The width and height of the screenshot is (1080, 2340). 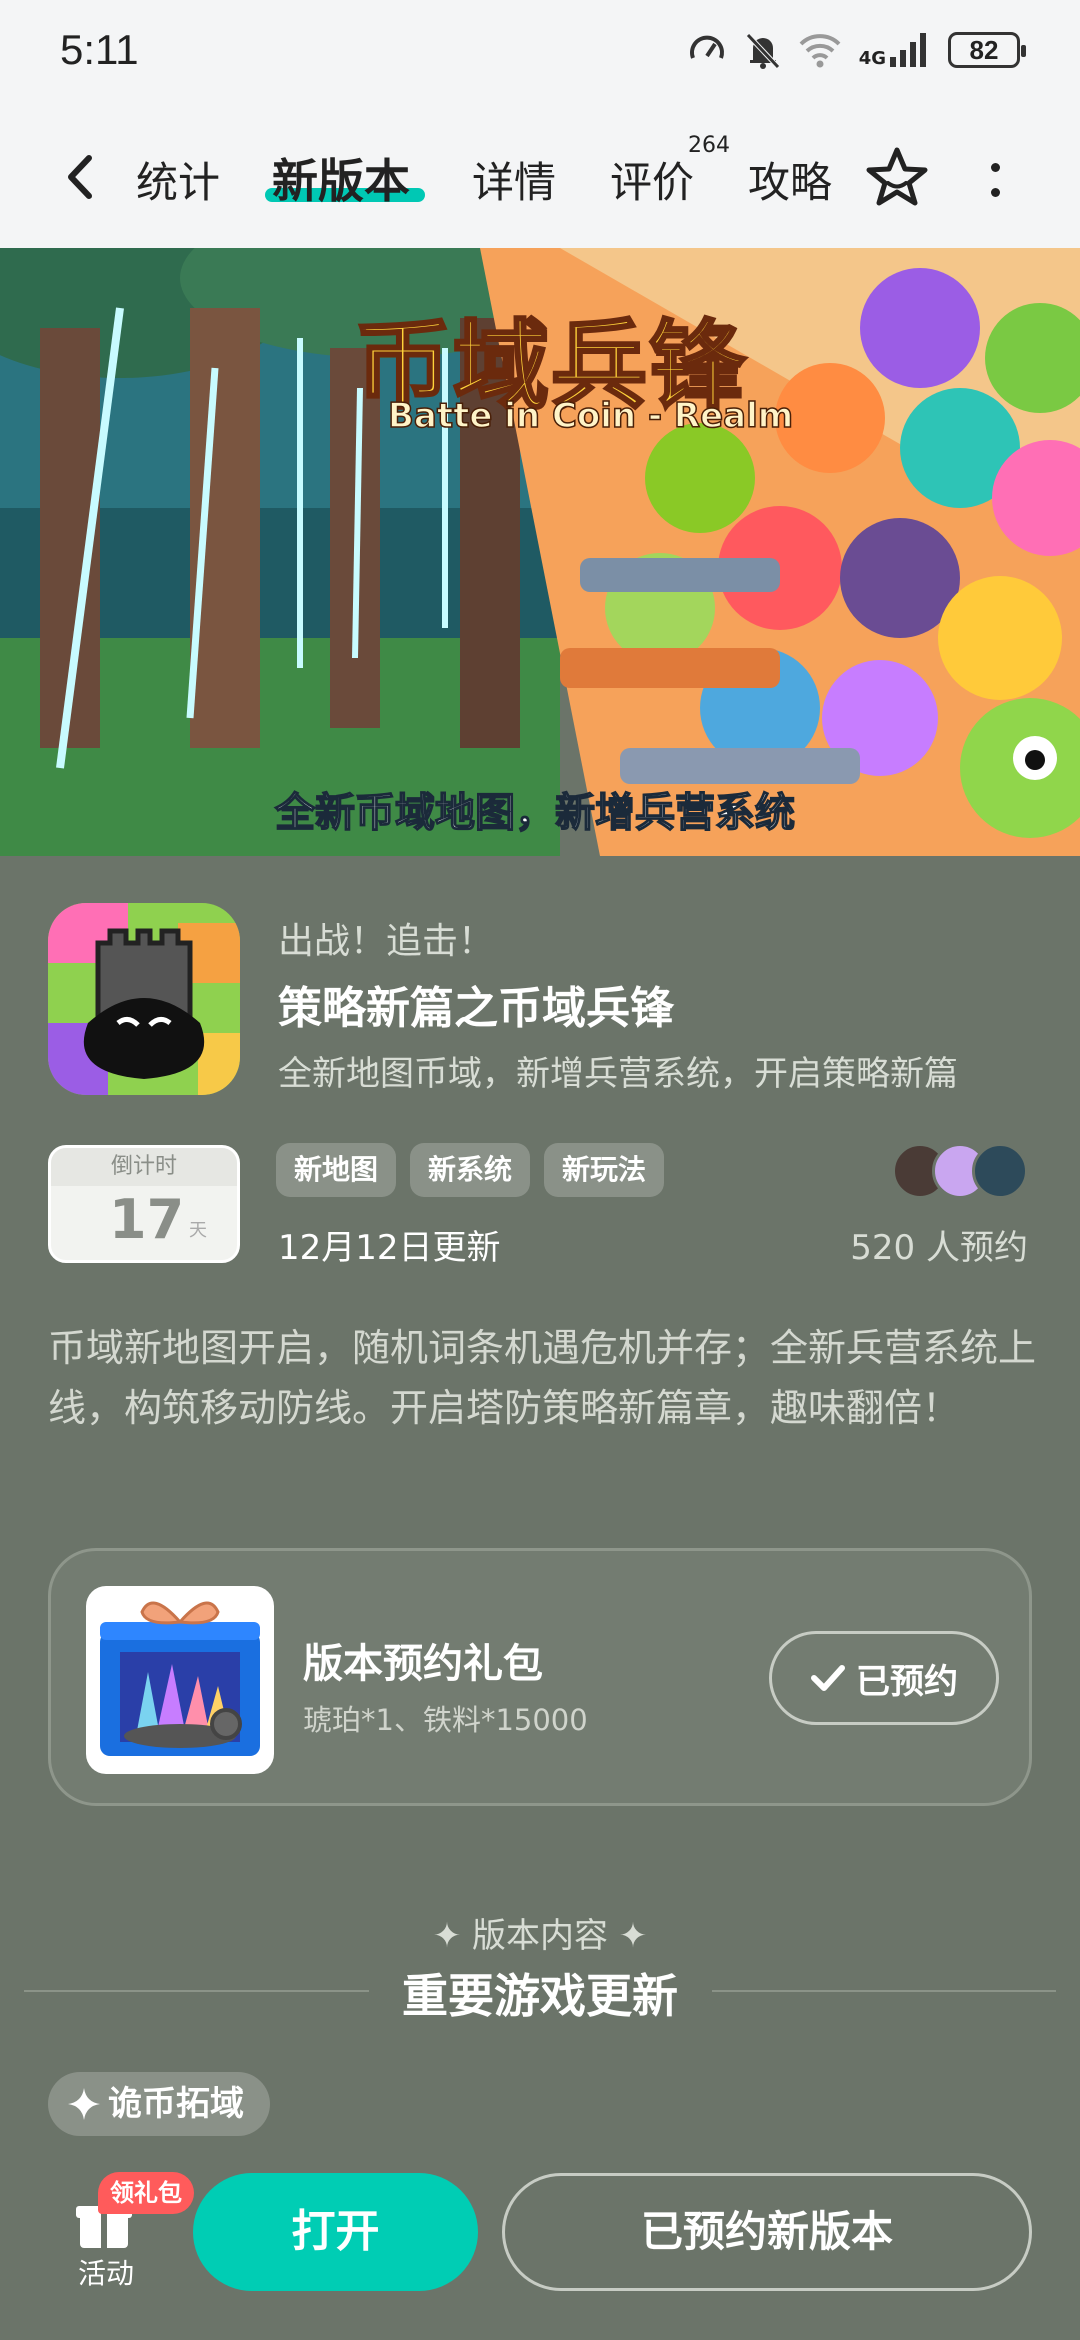 What do you see at coordinates (386, 941) in the screenshot?
I see `update-kicker: 出战！追击！` at bounding box center [386, 941].